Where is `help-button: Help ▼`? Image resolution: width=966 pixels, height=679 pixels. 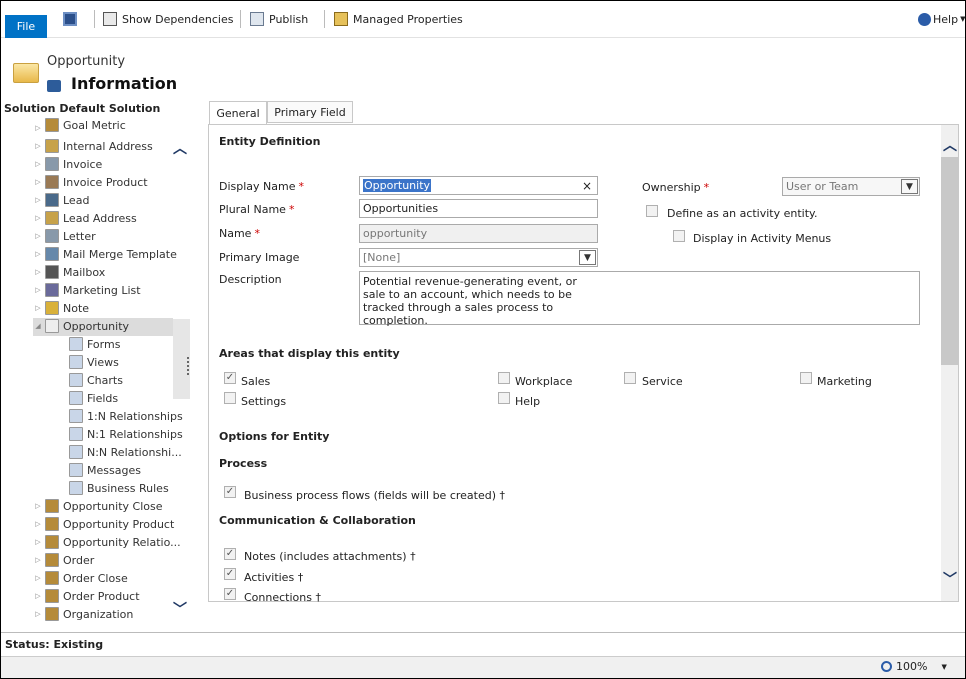 help-button: Help ▼ is located at coordinates (941, 19).